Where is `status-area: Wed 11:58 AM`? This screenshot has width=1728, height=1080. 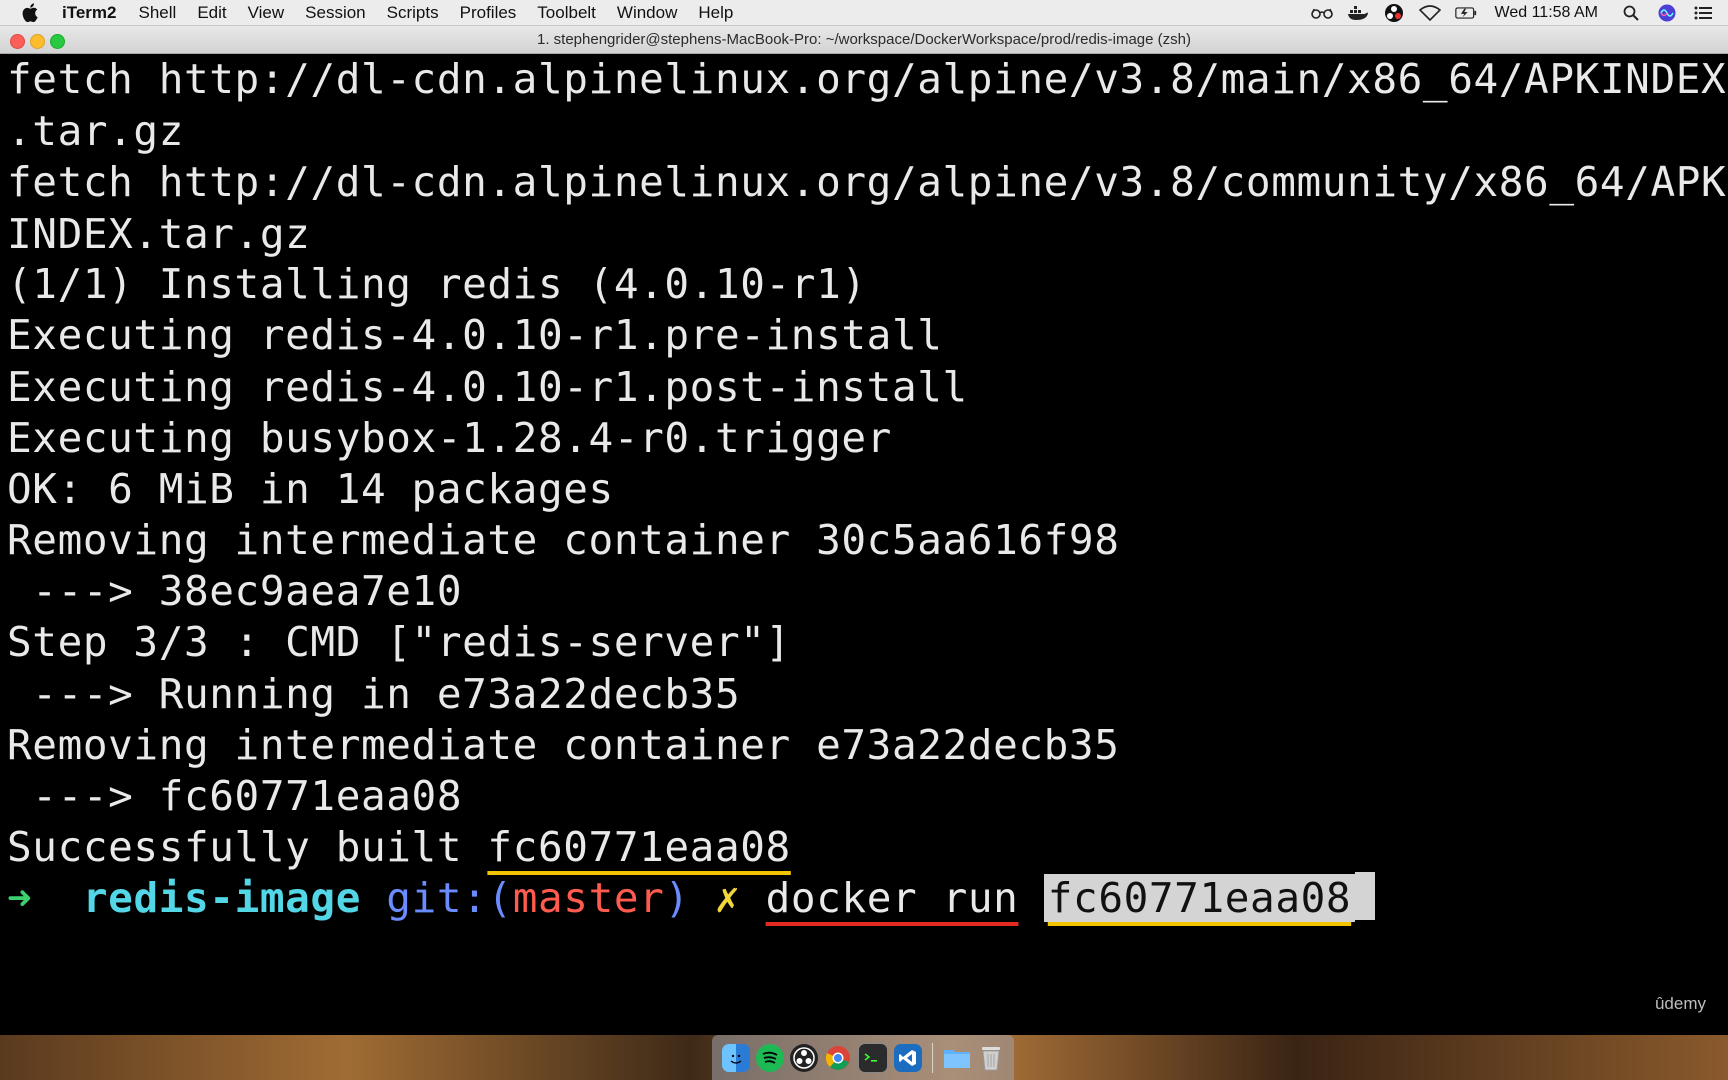 status-area: Wed 11:58 AM is located at coordinates (1512, 13).